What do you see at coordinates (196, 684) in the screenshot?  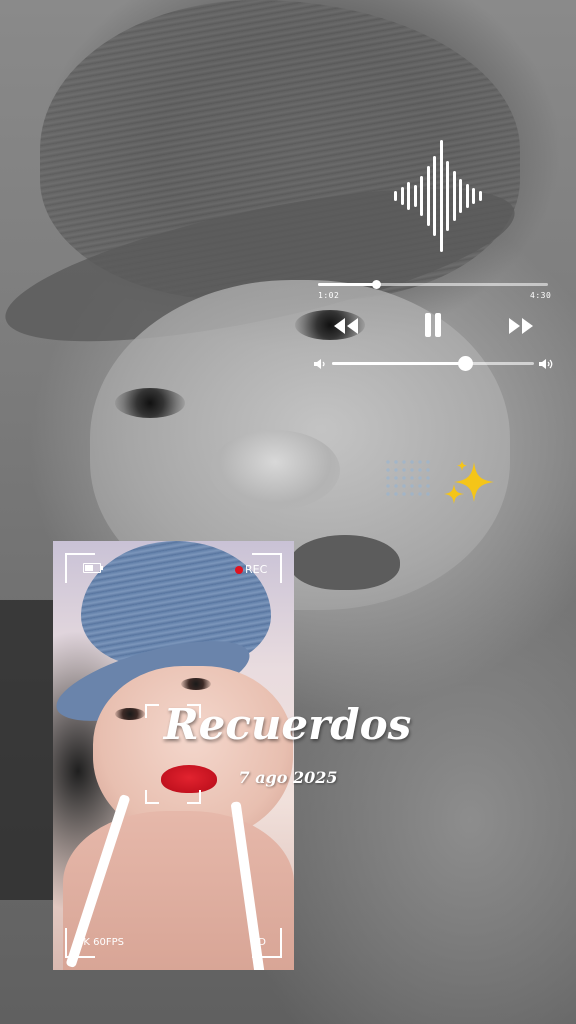 I see `photo-eye-right` at bounding box center [196, 684].